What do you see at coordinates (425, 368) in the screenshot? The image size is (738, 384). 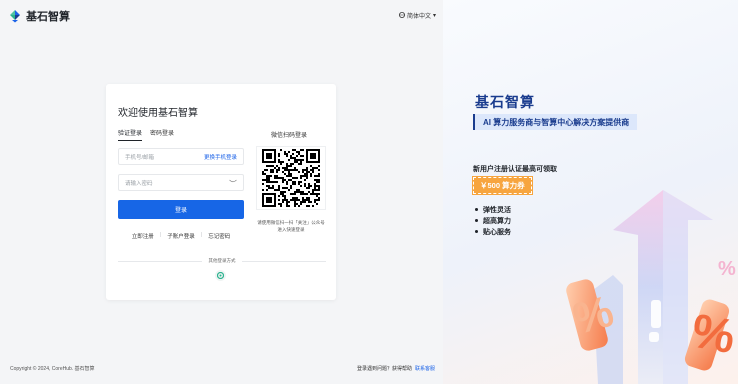 I see `contact-support-link: 联系客服` at bounding box center [425, 368].